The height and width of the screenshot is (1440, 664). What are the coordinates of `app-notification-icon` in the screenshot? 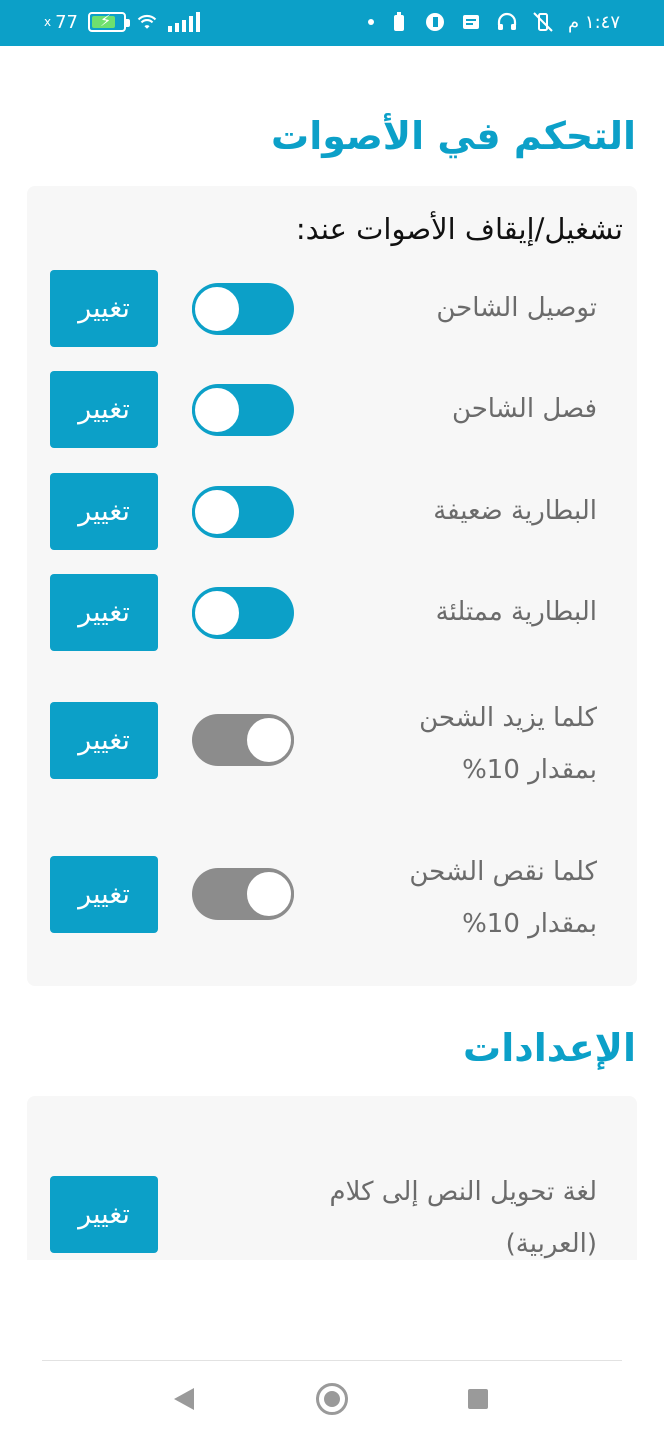 It's located at (435, 22).